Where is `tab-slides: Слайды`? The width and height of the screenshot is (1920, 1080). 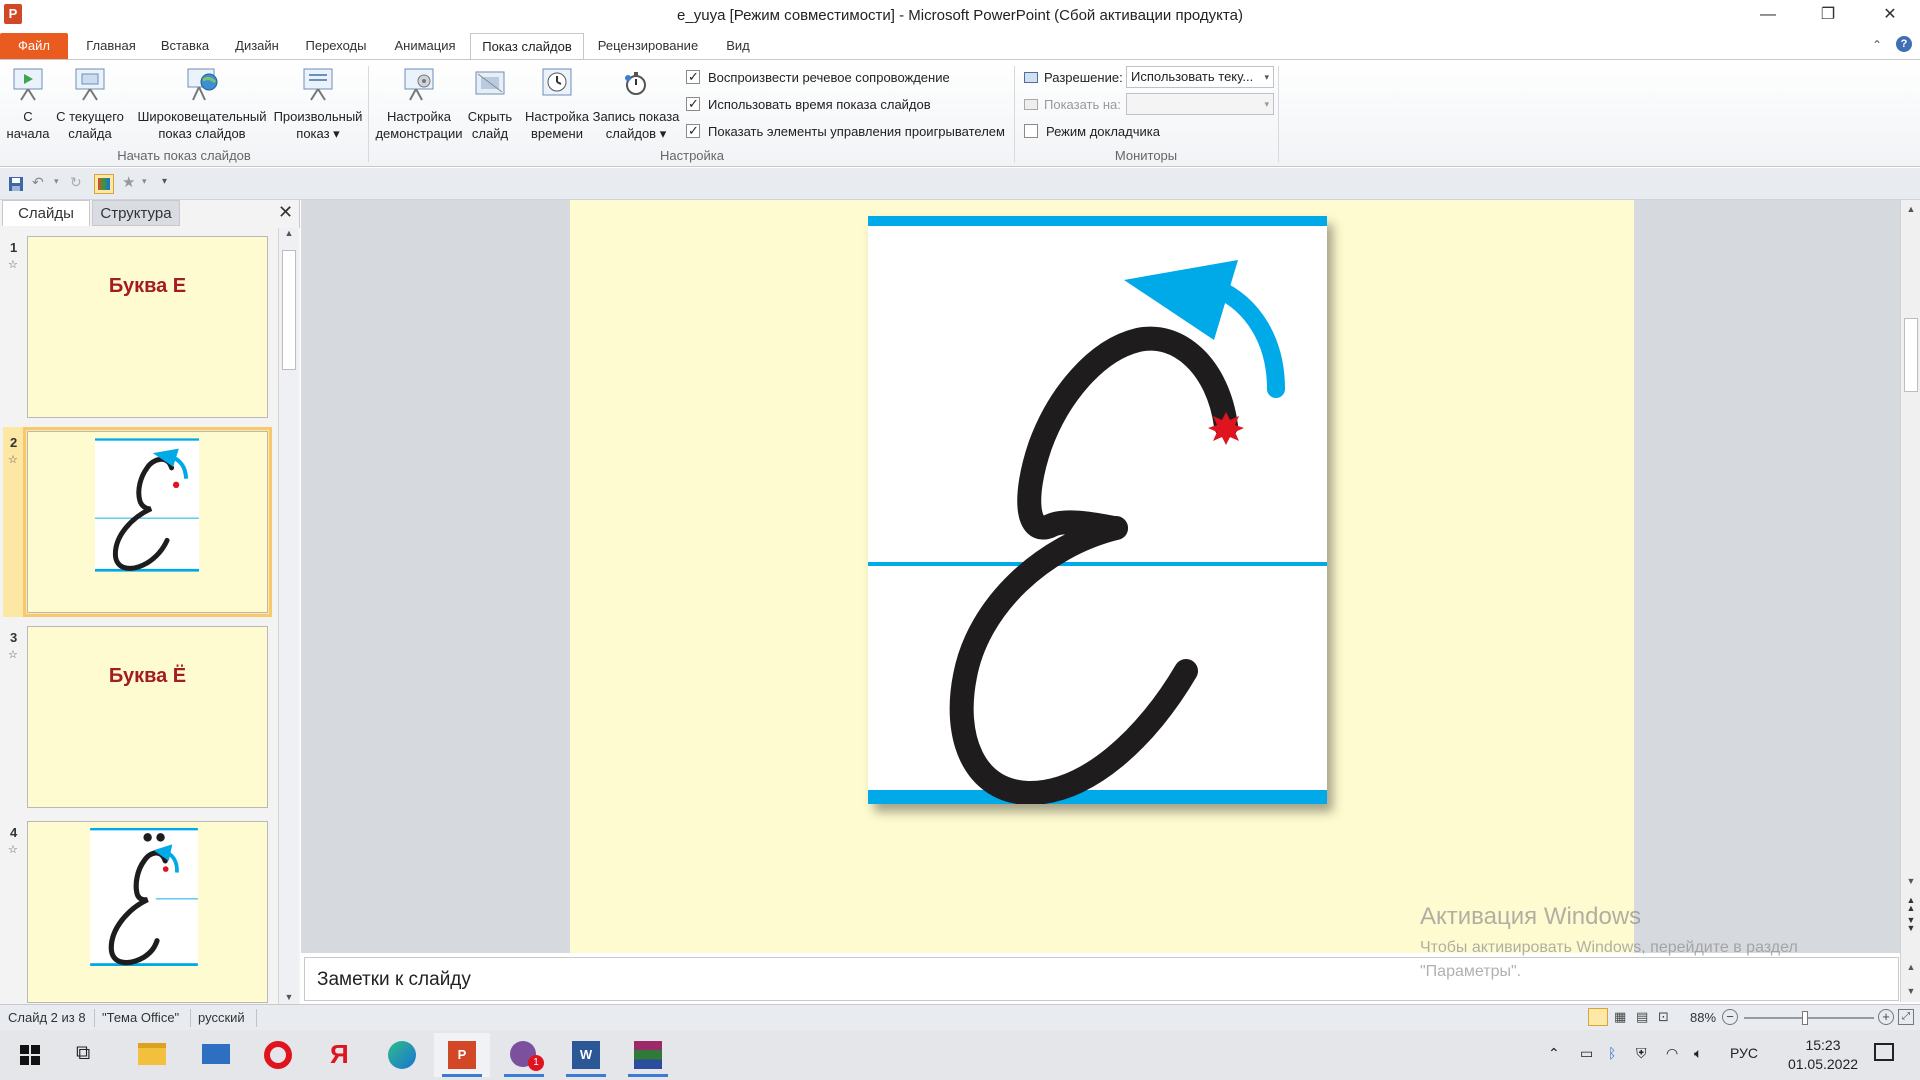
tab-slides: Слайды is located at coordinates (46, 213).